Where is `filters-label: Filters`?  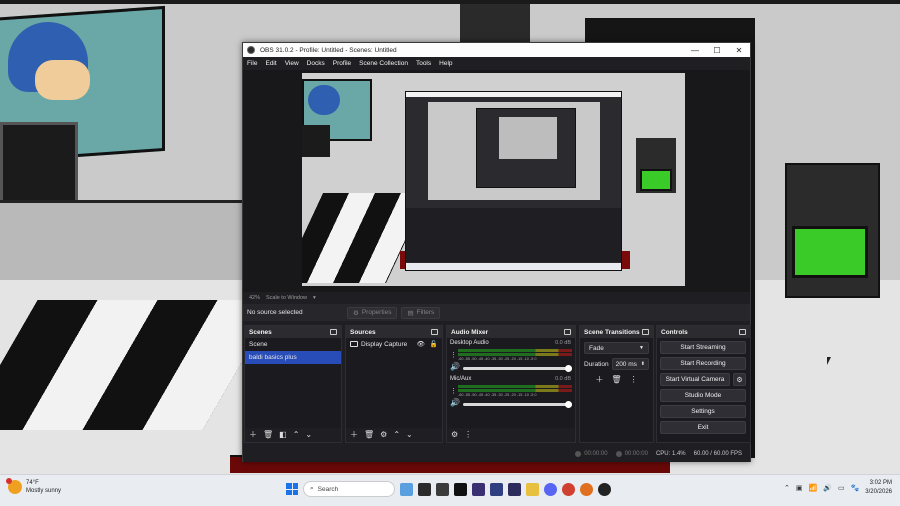 filters-label: Filters is located at coordinates (425, 312).